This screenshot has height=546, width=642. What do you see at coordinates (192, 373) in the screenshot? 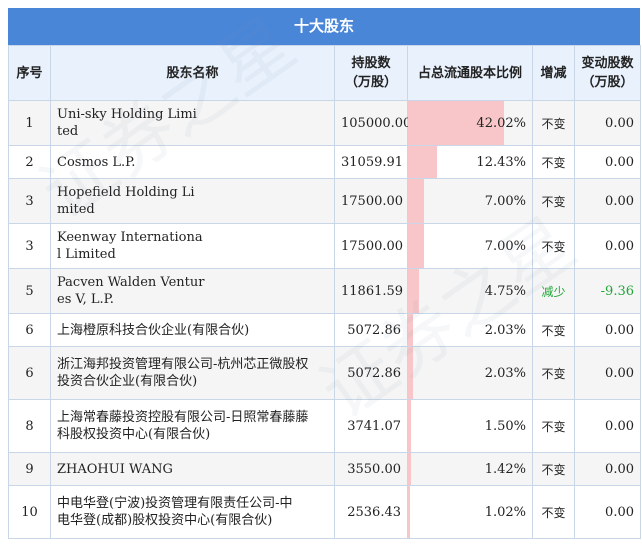
I see `shareholder-name: 浙江海邦投资管理有限公司-杭州芯正微股权 投资合伙企业(有限合伙)` at bounding box center [192, 373].